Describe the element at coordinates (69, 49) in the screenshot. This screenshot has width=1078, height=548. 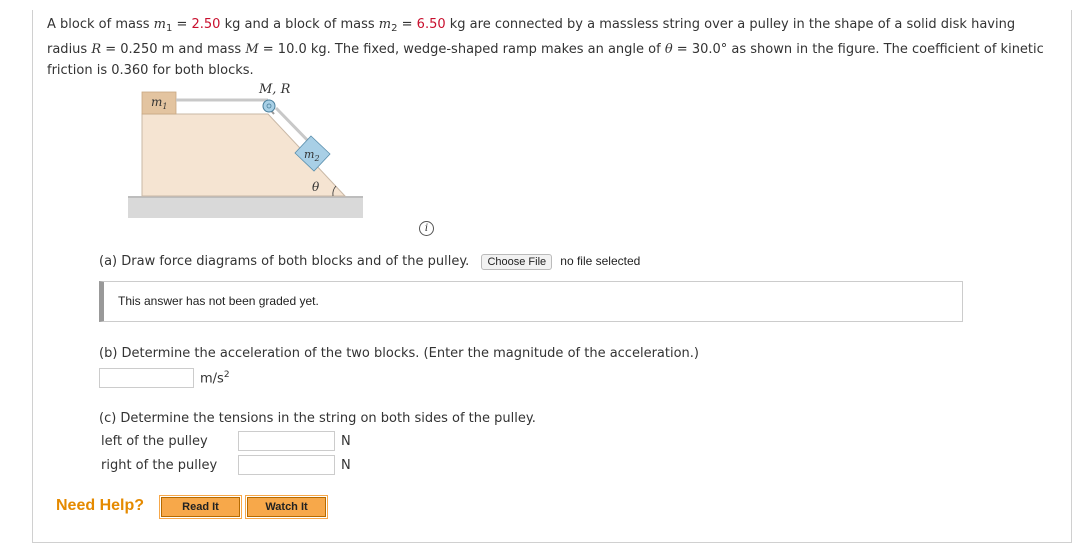
I see `problem-text: radius` at that location.